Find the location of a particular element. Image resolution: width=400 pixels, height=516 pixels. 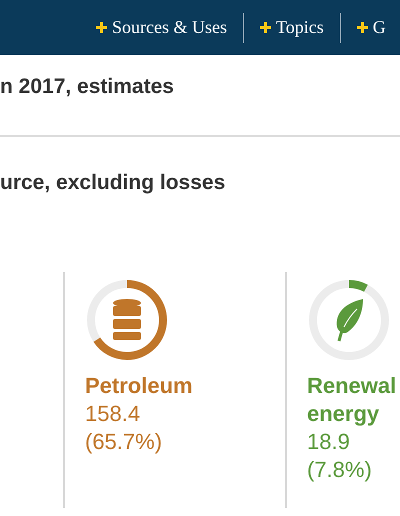

source-name: Renewal energy is located at coordinates (352, 400).